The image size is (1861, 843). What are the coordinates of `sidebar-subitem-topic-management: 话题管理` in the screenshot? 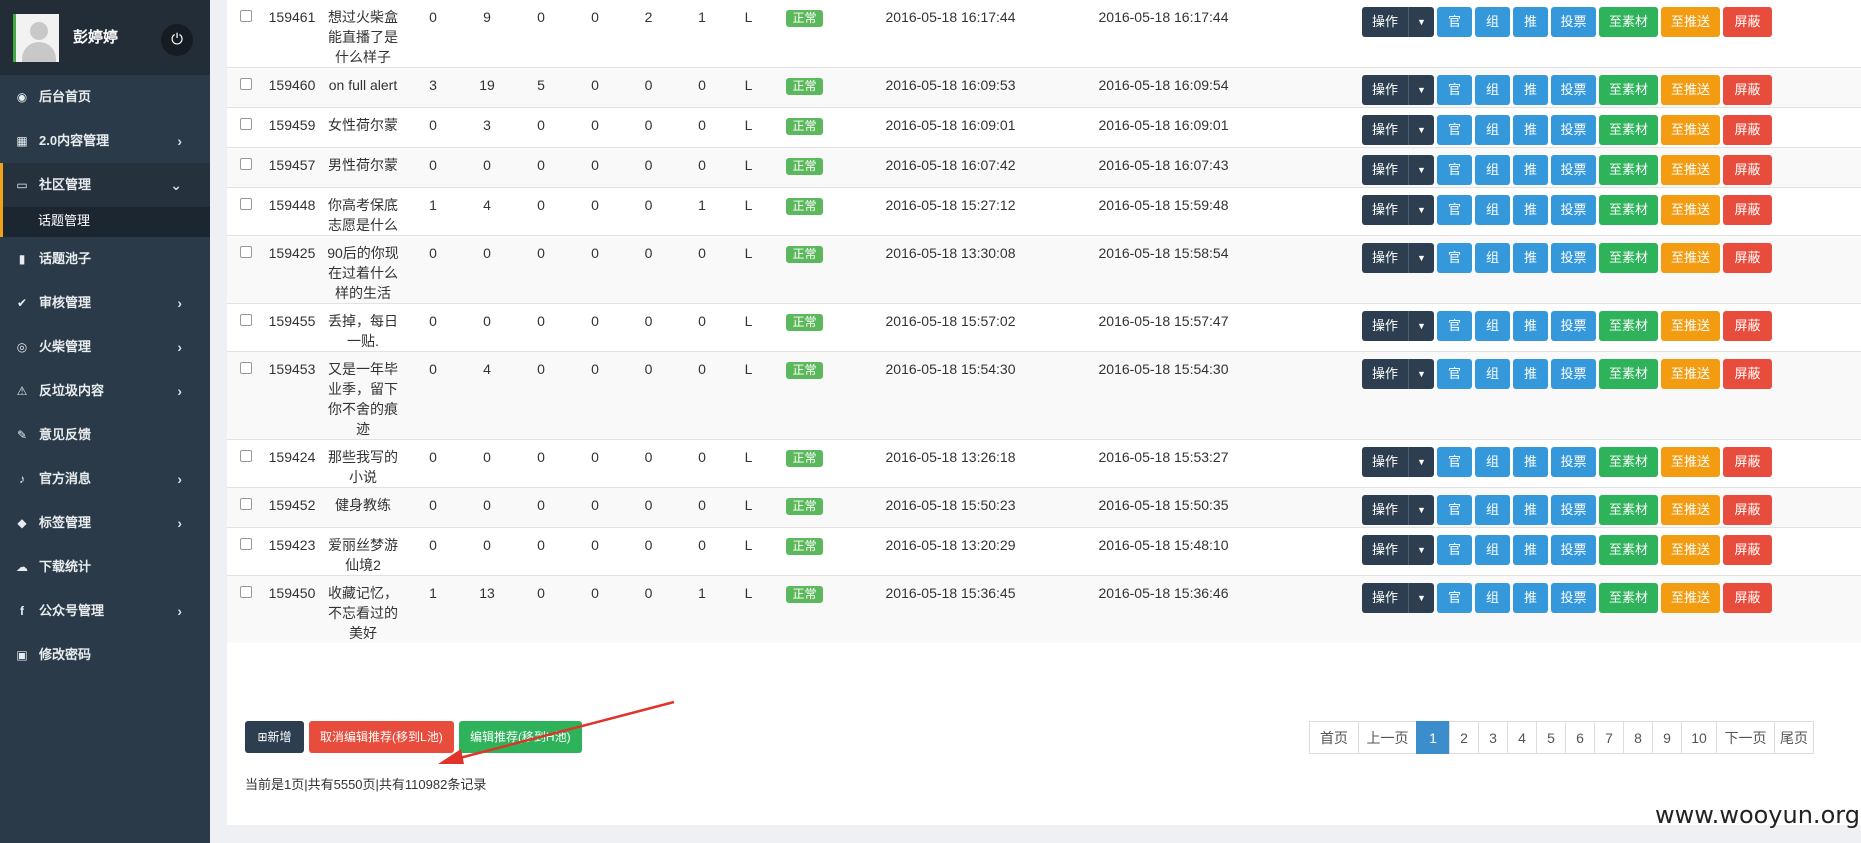 It's located at (105, 222).